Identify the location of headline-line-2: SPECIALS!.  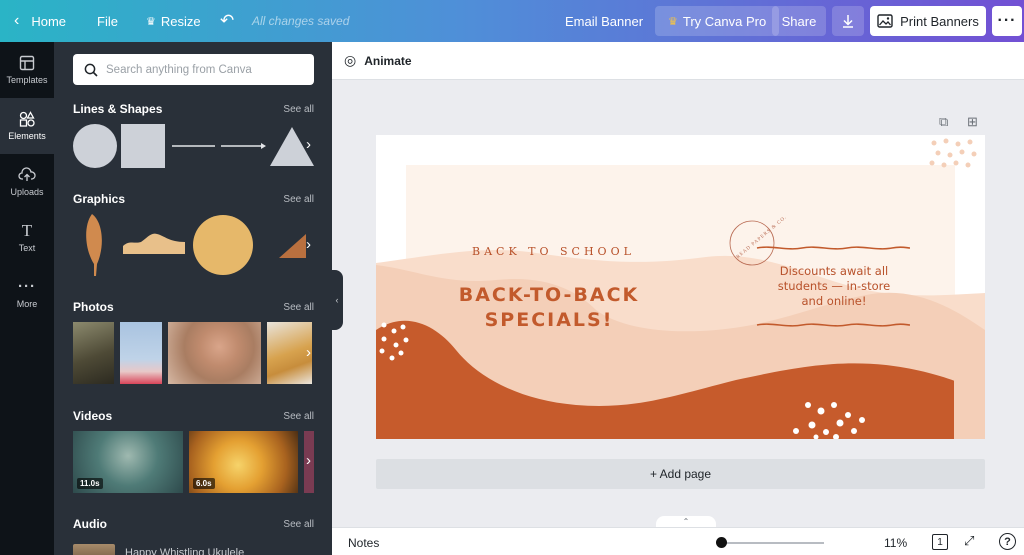
(549, 320).